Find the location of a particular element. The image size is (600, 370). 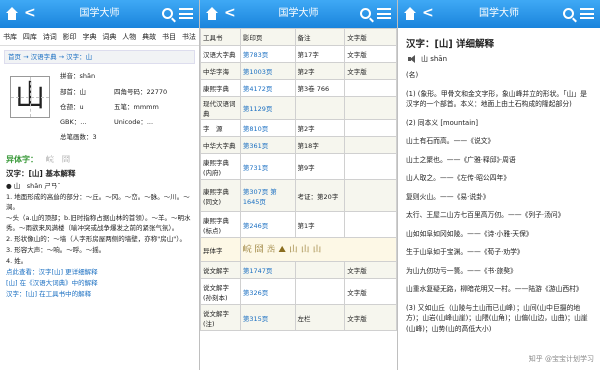

page-link: 第783页 is located at coordinates (267, 54).